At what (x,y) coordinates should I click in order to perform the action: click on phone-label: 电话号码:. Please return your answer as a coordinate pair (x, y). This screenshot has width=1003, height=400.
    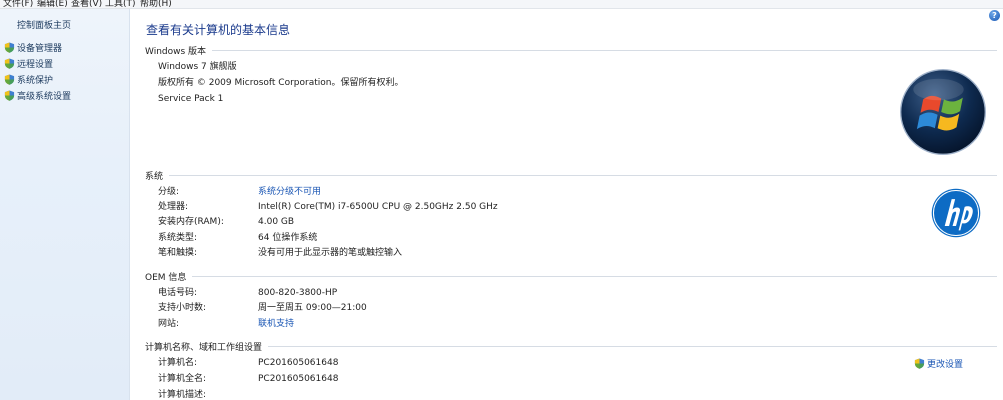
    Looking at the image, I should click on (178, 293).